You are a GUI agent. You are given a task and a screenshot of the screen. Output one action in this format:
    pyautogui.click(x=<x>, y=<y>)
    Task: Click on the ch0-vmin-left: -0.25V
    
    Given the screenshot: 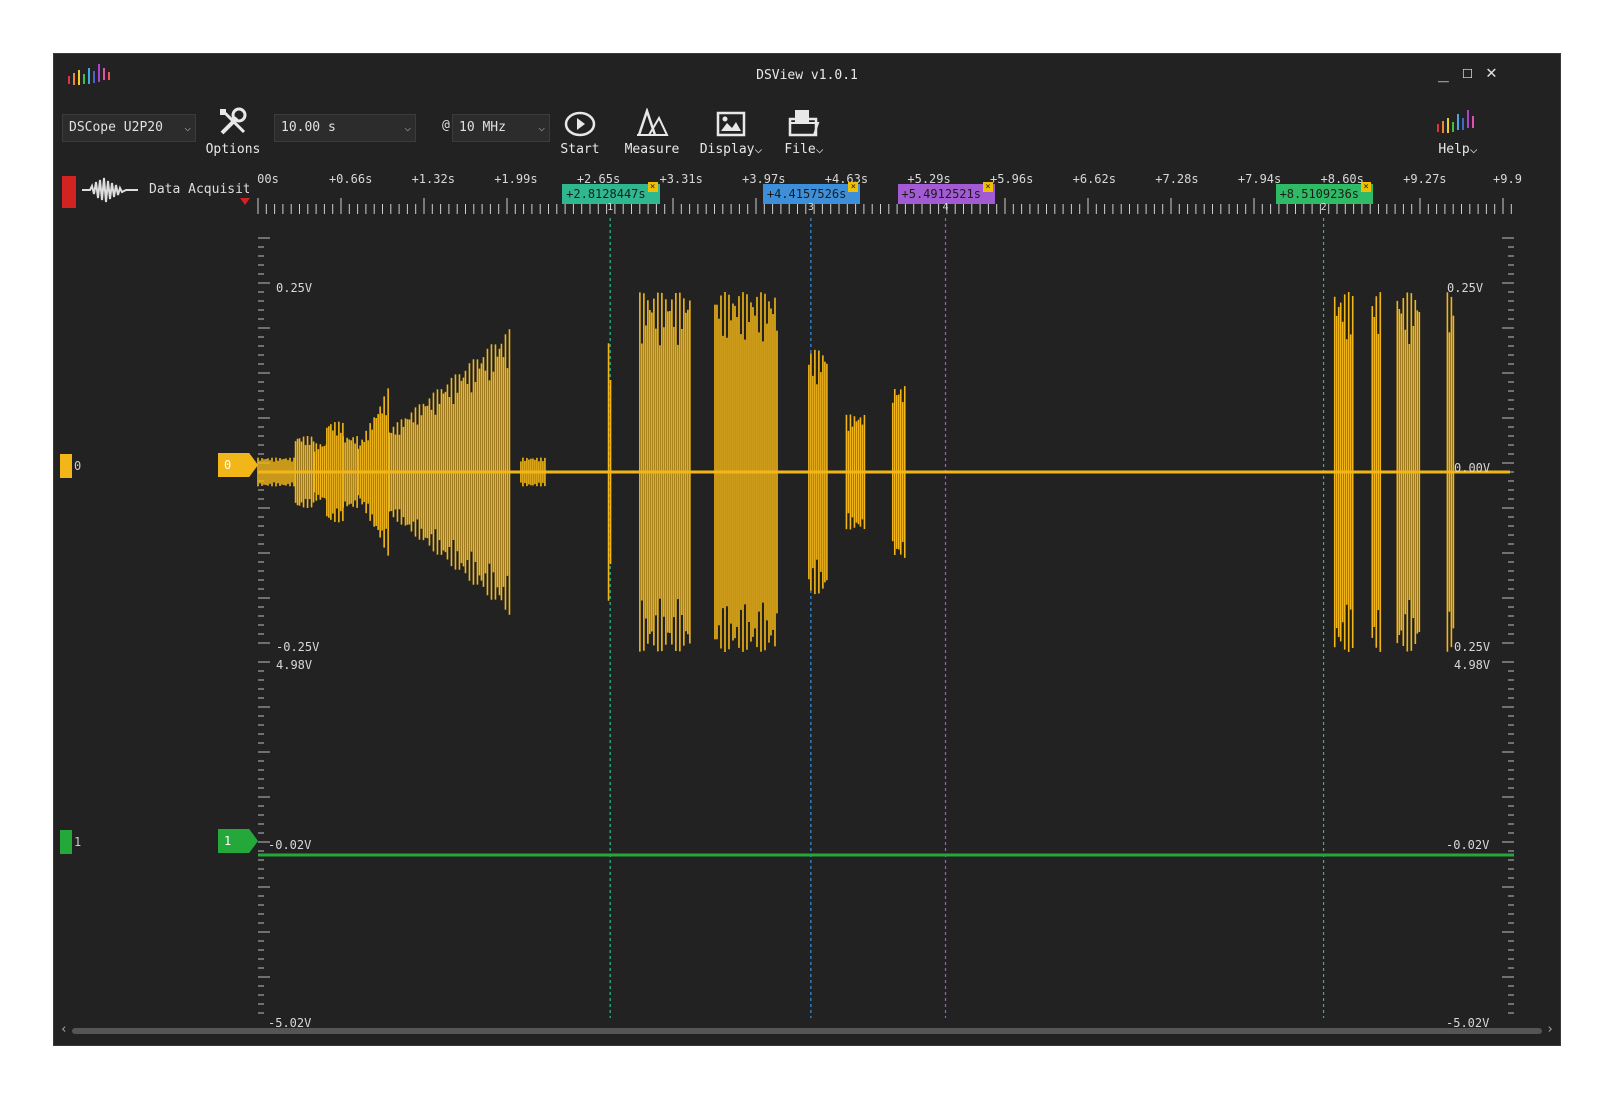 What is the action you would take?
    pyautogui.click(x=298, y=647)
    